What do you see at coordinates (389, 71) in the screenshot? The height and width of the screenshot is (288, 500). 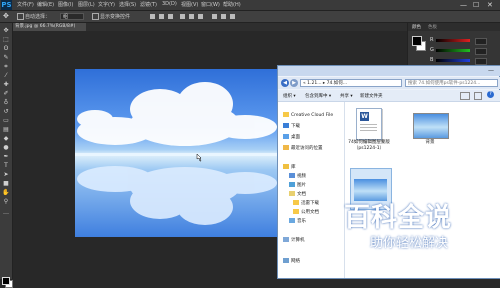 I see `explorer-titlebar: —` at bounding box center [389, 71].